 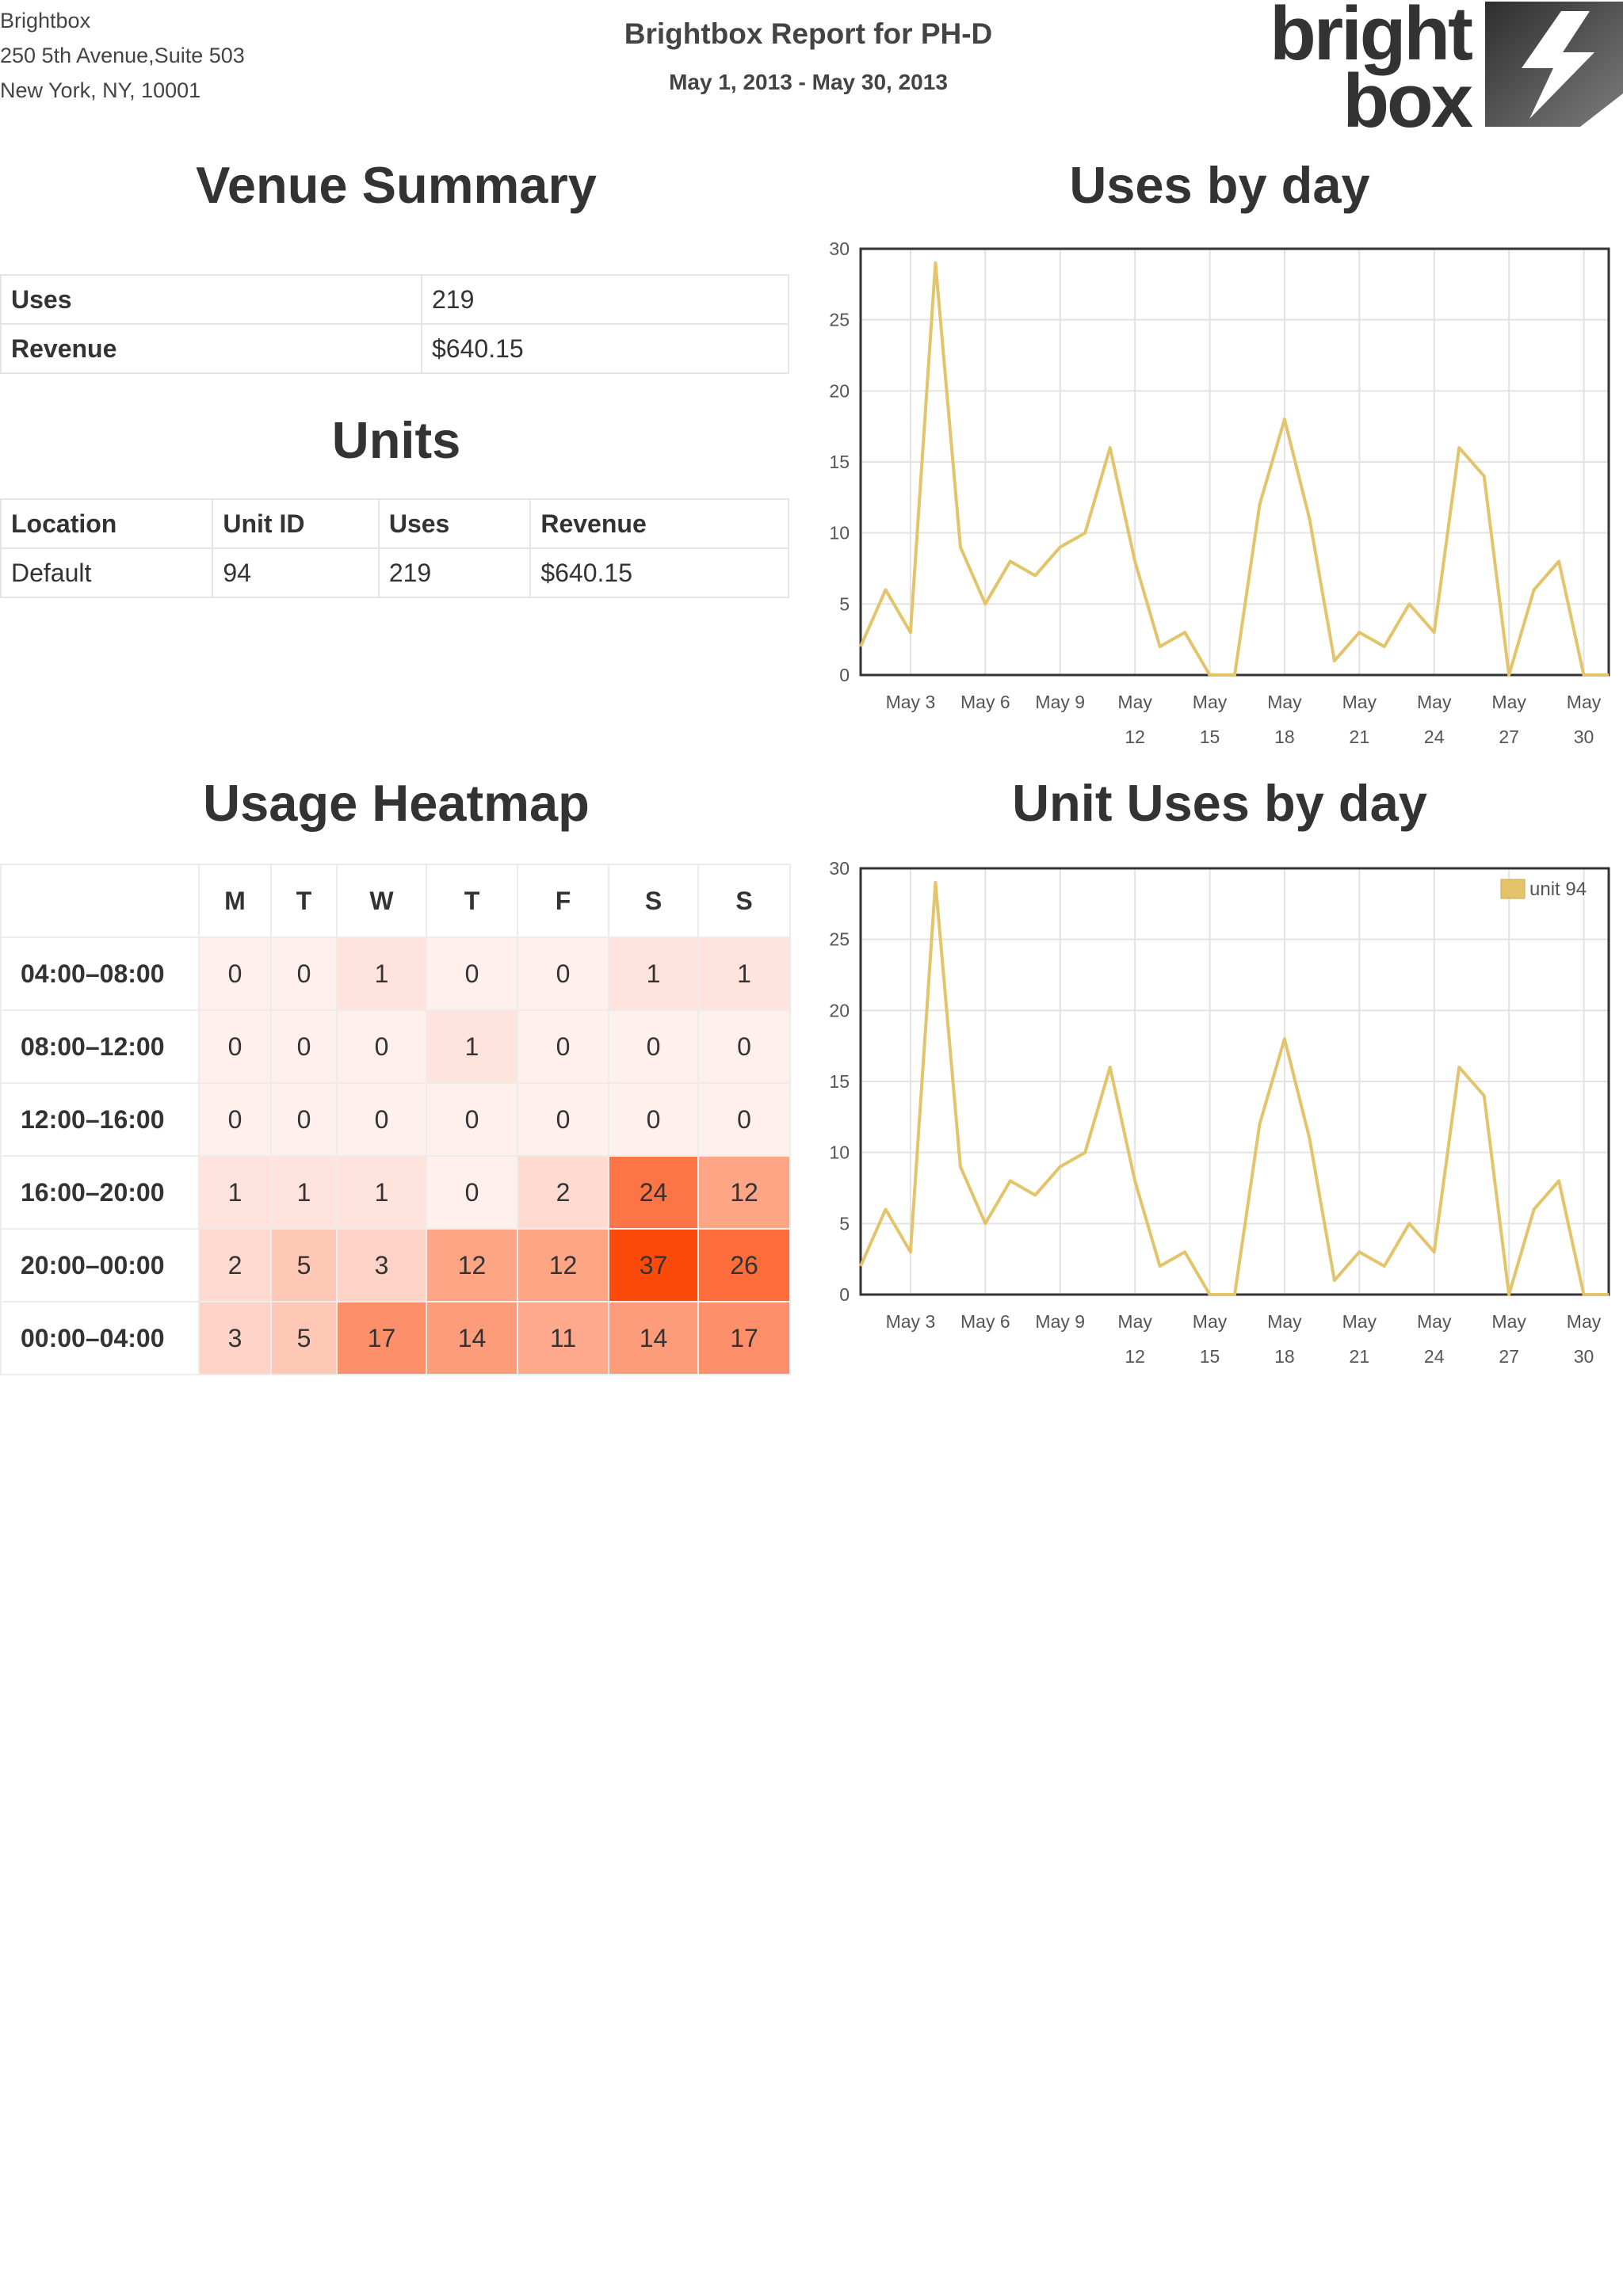 What do you see at coordinates (100, 901) in the screenshot?
I see `heatmap-corner` at bounding box center [100, 901].